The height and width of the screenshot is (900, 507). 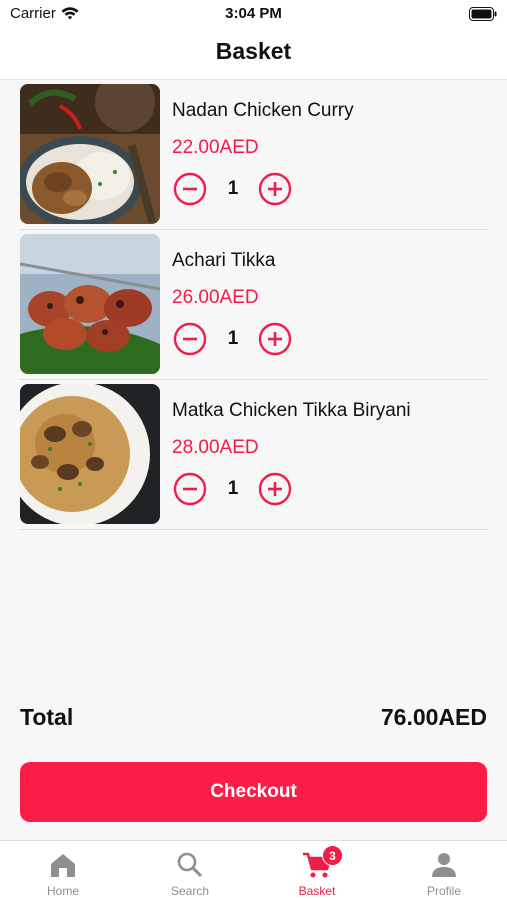 I want to click on item-price: 22.00AED, so click(x=215, y=147).